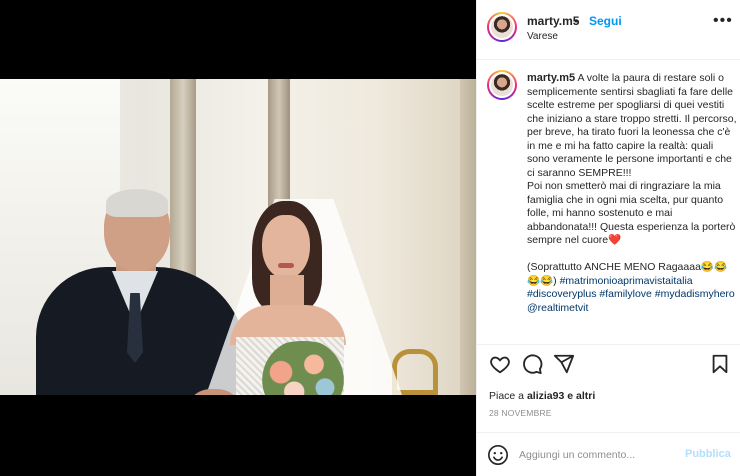 The height and width of the screenshot is (476, 740). I want to click on caption-username: marty.m5, so click(551, 78).